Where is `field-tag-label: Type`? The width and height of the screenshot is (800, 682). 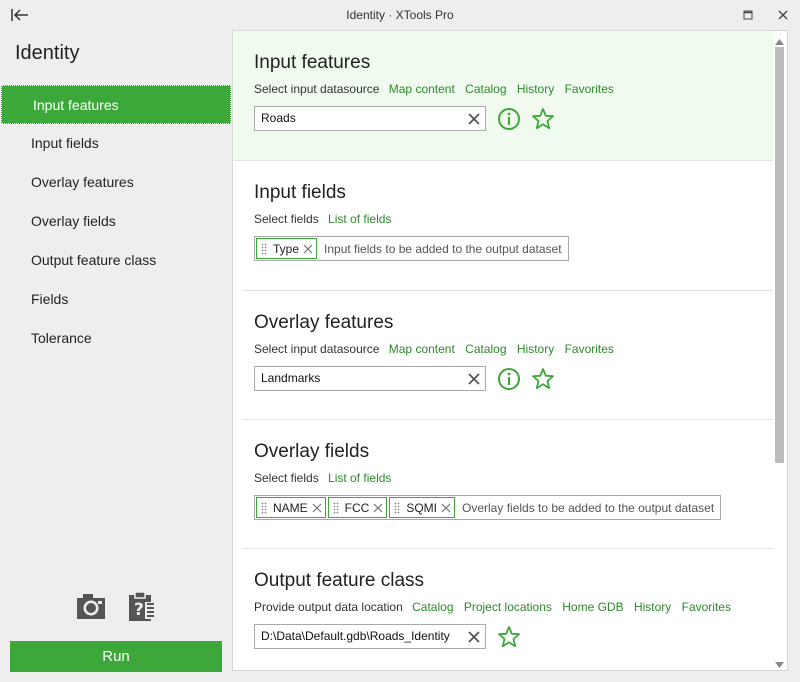 field-tag-label: Type is located at coordinates (286, 248).